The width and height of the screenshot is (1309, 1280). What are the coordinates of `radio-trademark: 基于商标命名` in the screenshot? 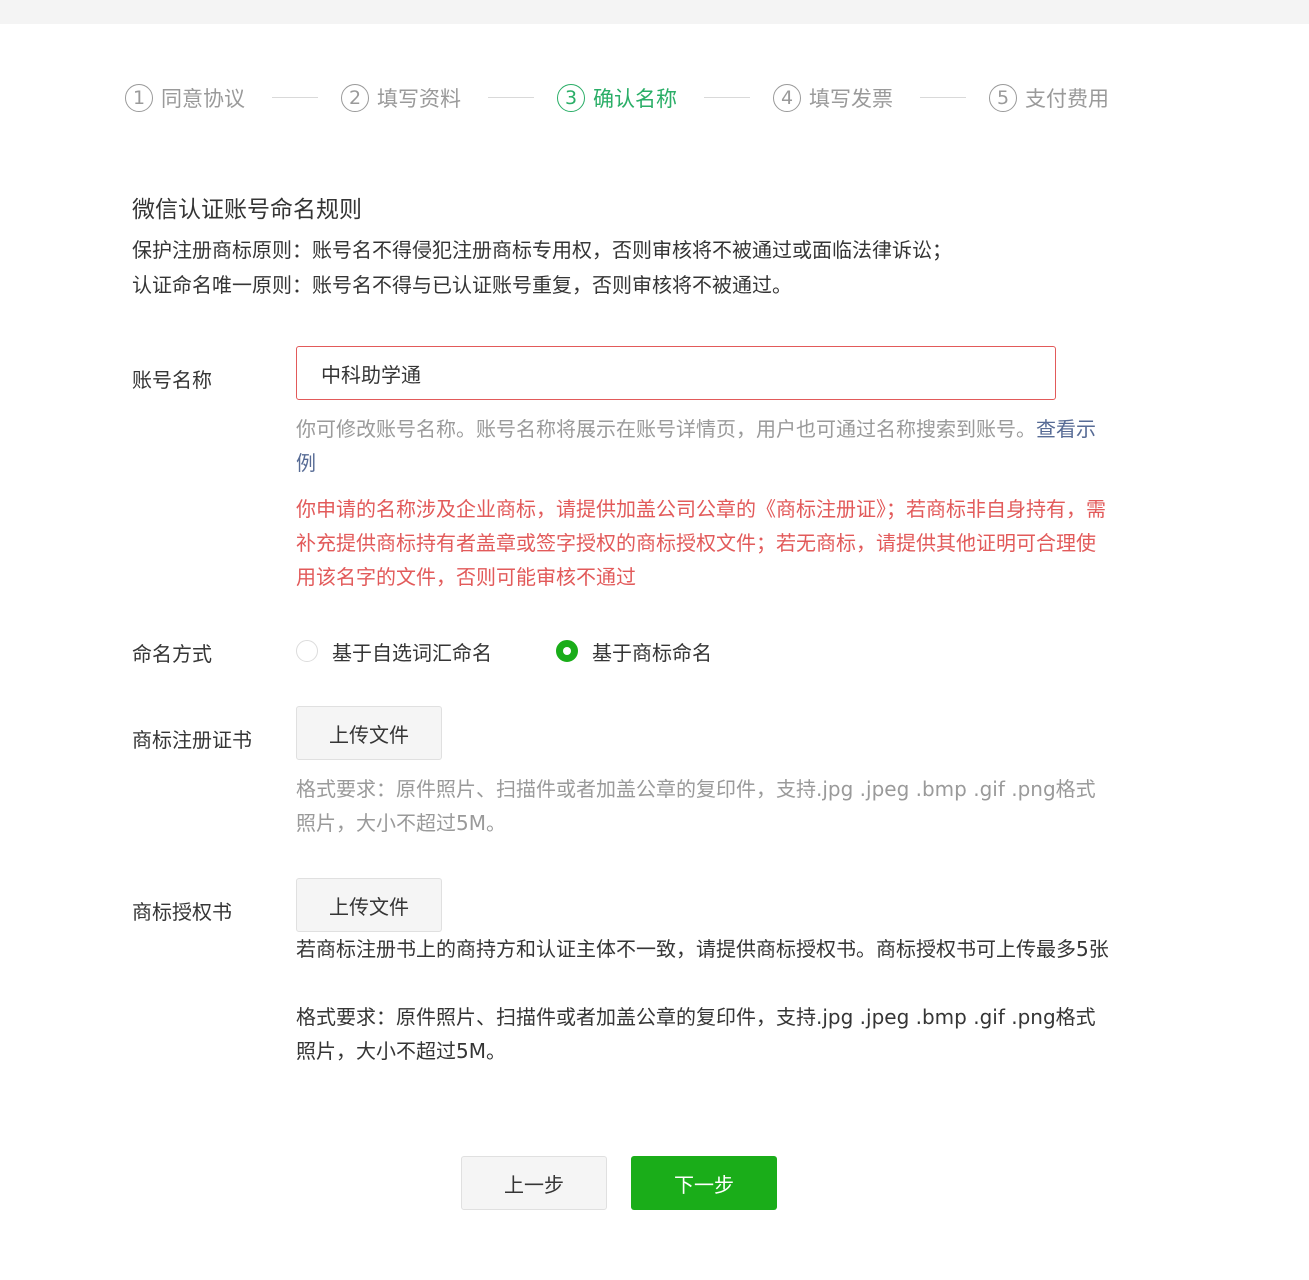 It's located at (634, 651).